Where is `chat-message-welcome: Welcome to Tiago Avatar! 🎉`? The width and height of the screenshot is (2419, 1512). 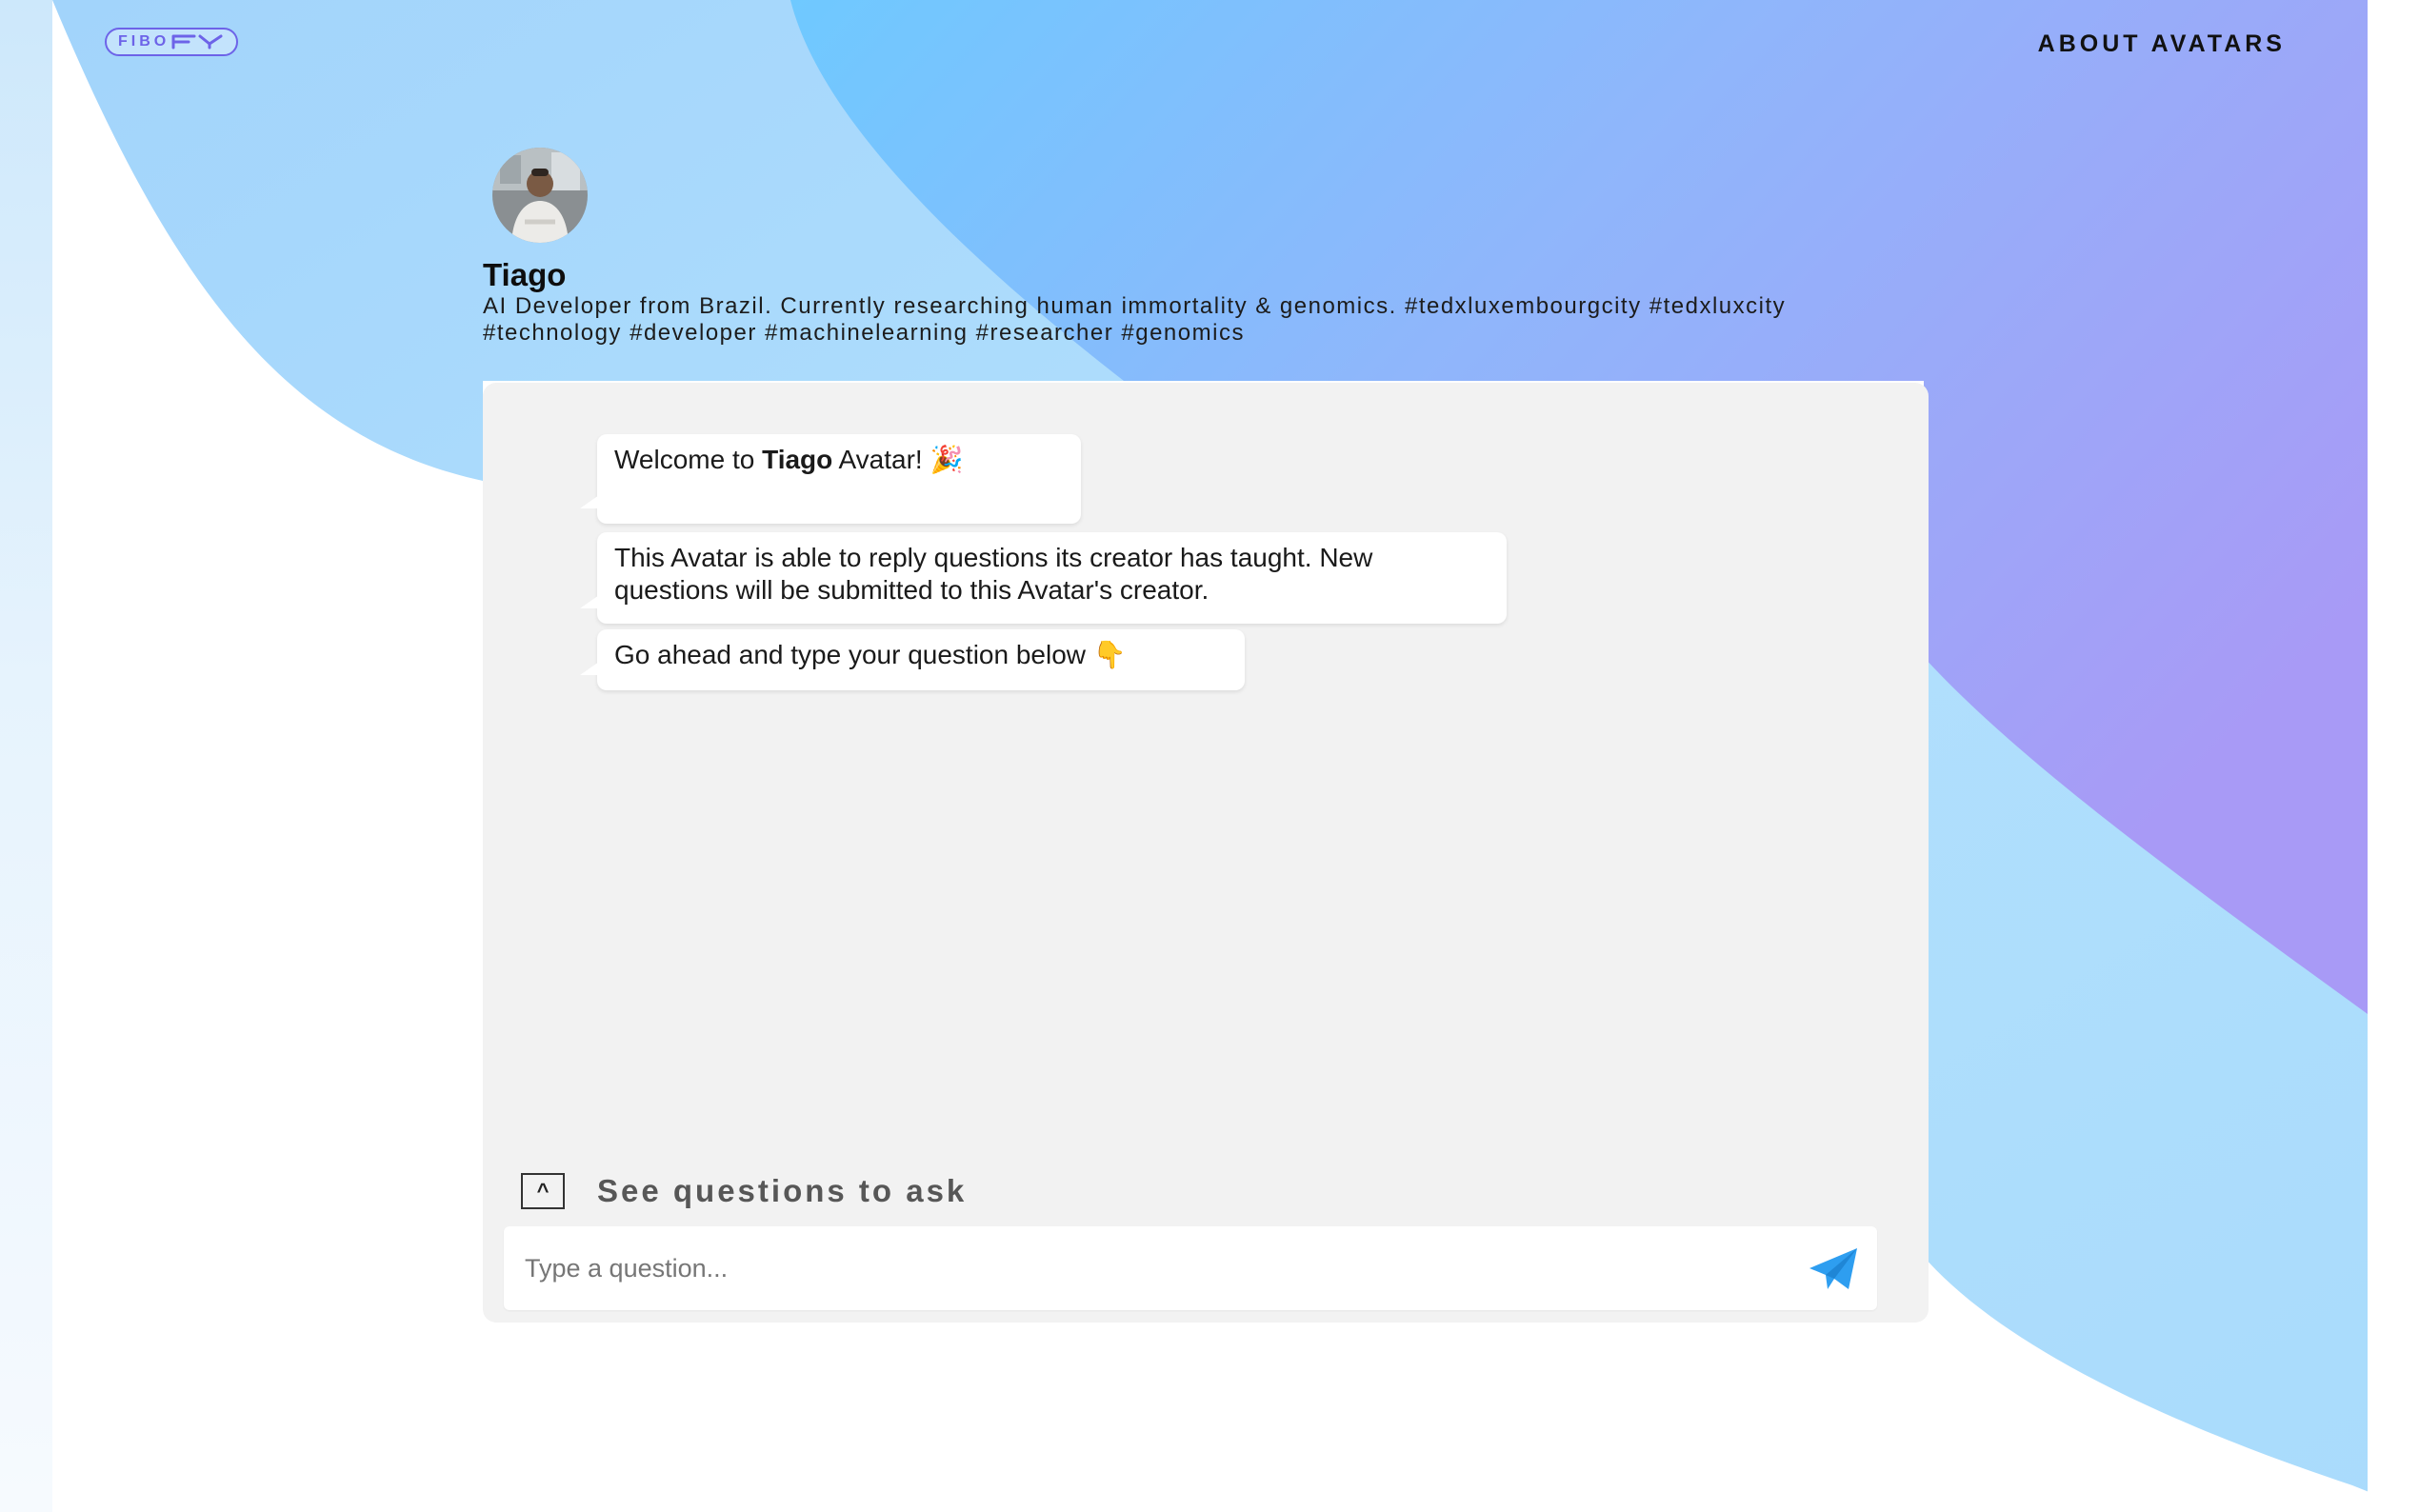 chat-message-welcome: Welcome to Tiago Avatar! 🎉 is located at coordinates (830, 479).